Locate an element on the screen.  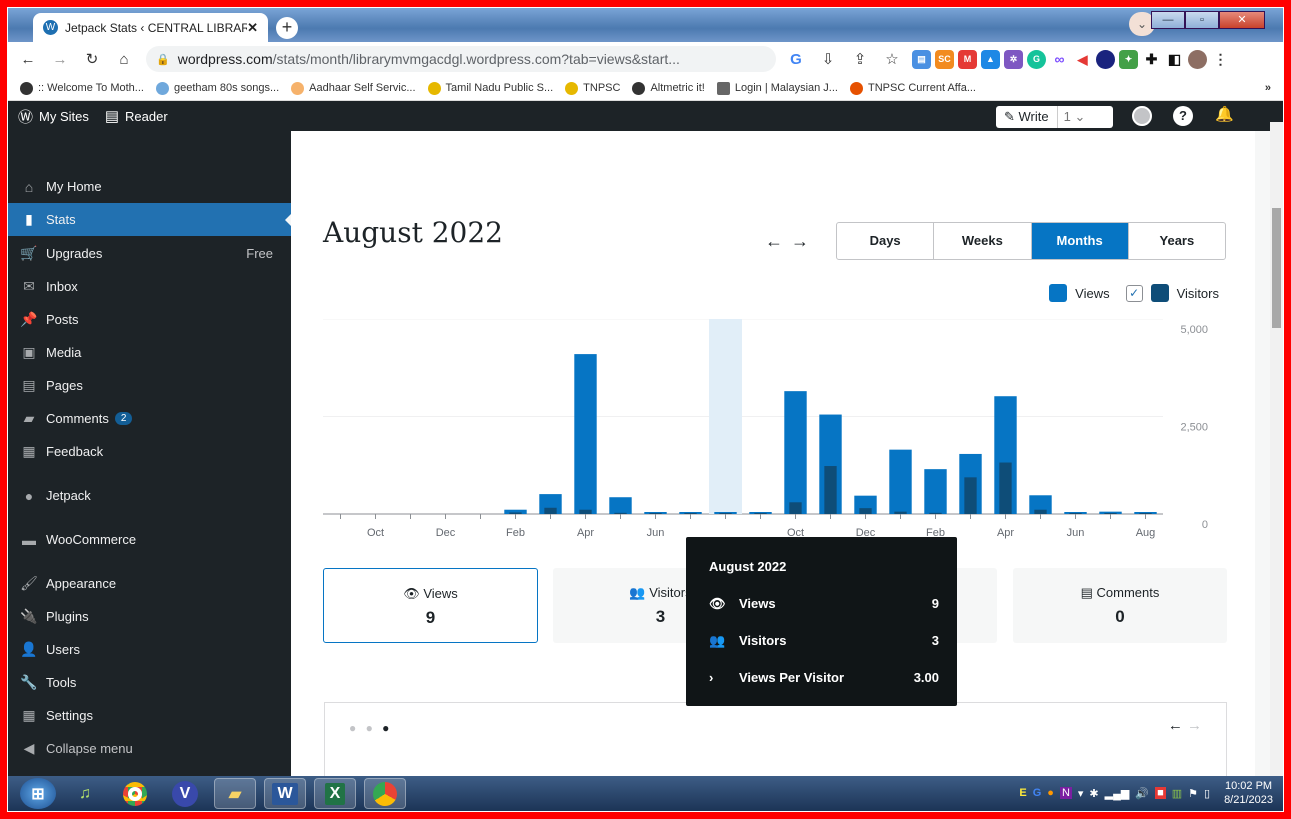
sidebar-item-posts: 📌 Posts is located at coordinates (149, 319).